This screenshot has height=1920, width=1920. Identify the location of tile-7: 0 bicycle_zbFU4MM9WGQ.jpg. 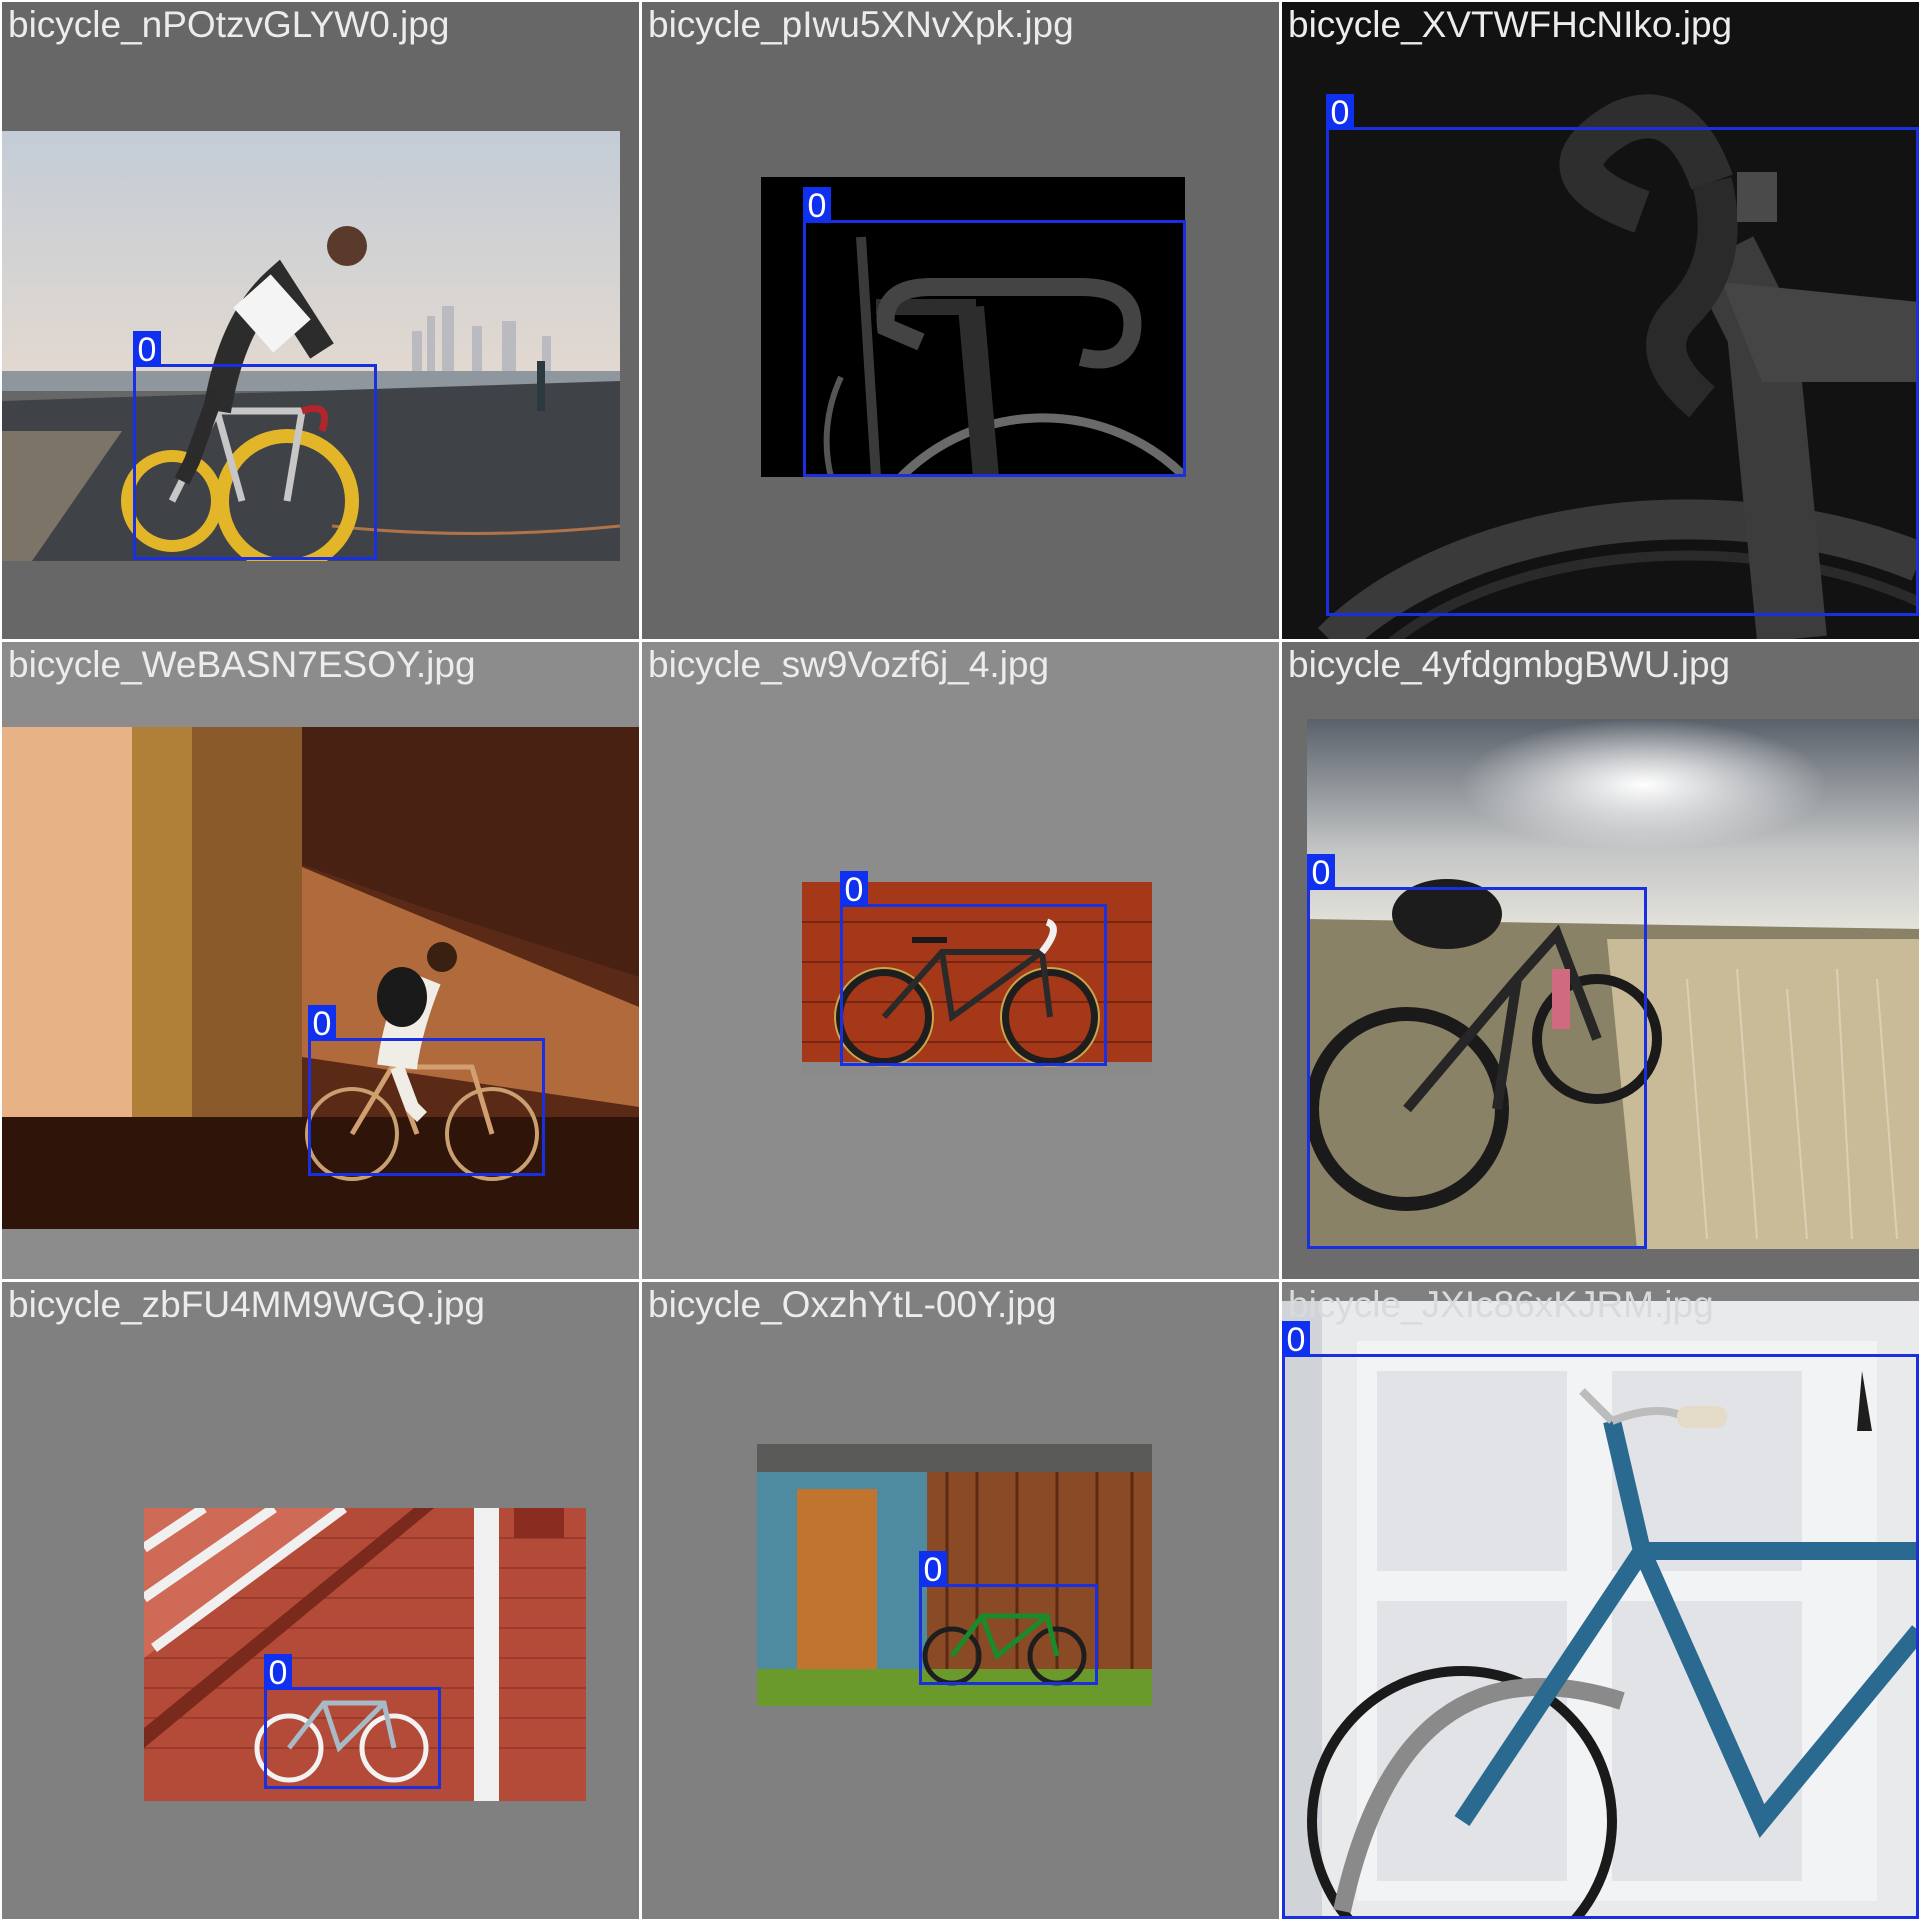
(320, 1600).